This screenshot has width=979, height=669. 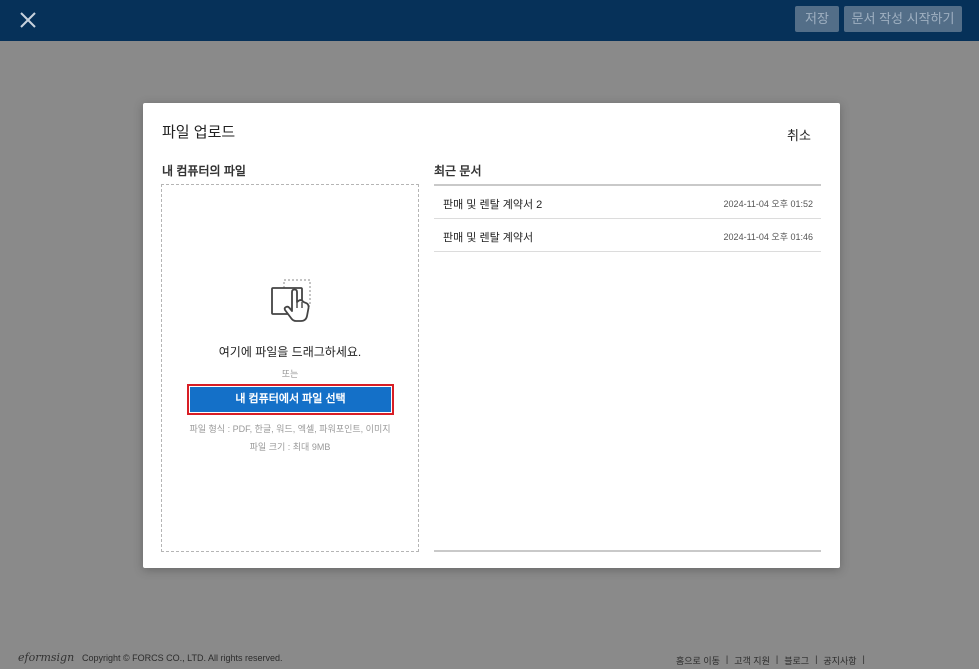 I want to click on drag-file-icon, so click(x=291, y=300).